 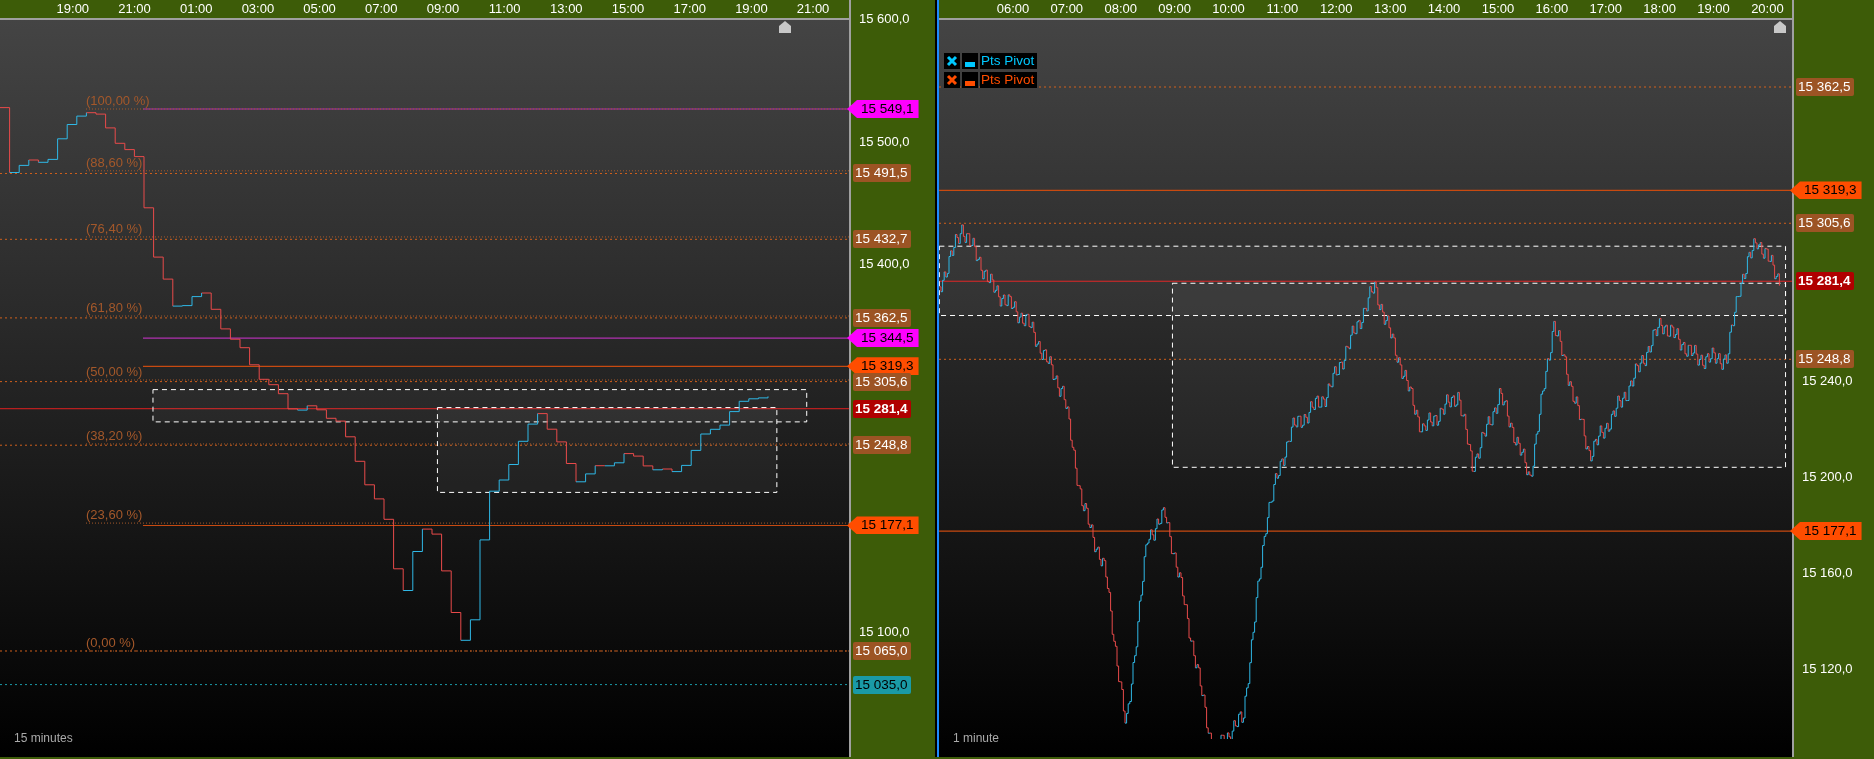 What do you see at coordinates (114, 435) in the screenshot?
I see `fib-label: (38,20 %)` at bounding box center [114, 435].